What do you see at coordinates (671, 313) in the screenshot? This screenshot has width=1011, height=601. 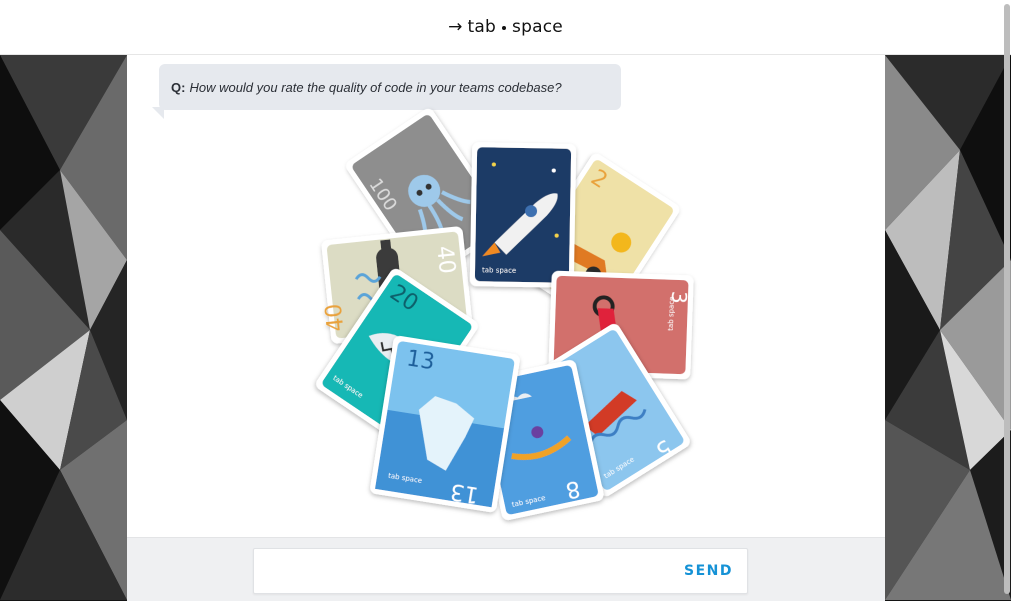 I see `card-brand-3: tab space` at bounding box center [671, 313].